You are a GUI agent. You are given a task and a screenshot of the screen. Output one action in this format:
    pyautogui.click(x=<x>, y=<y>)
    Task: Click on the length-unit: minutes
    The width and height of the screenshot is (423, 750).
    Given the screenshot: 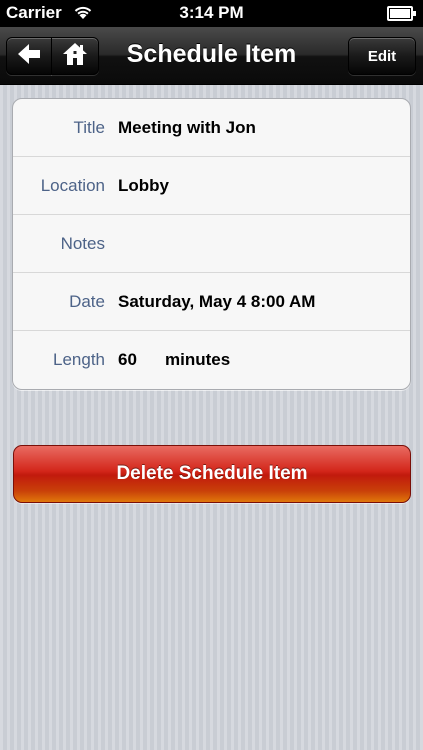 What is the action you would take?
    pyautogui.click(x=198, y=359)
    